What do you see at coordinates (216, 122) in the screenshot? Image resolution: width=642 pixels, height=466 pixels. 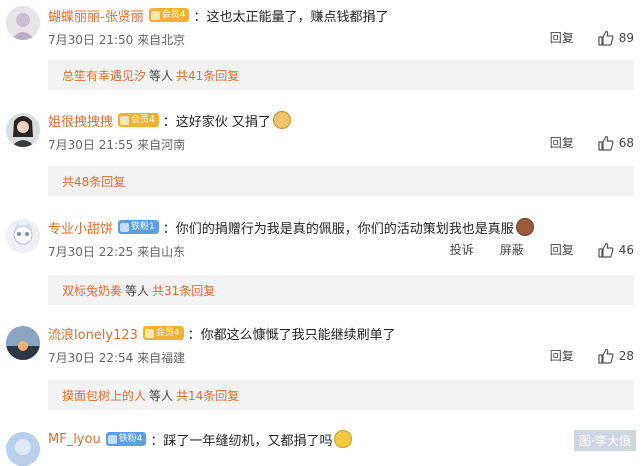 I see `comment-text: ：这好家伙 又捐了` at bounding box center [216, 122].